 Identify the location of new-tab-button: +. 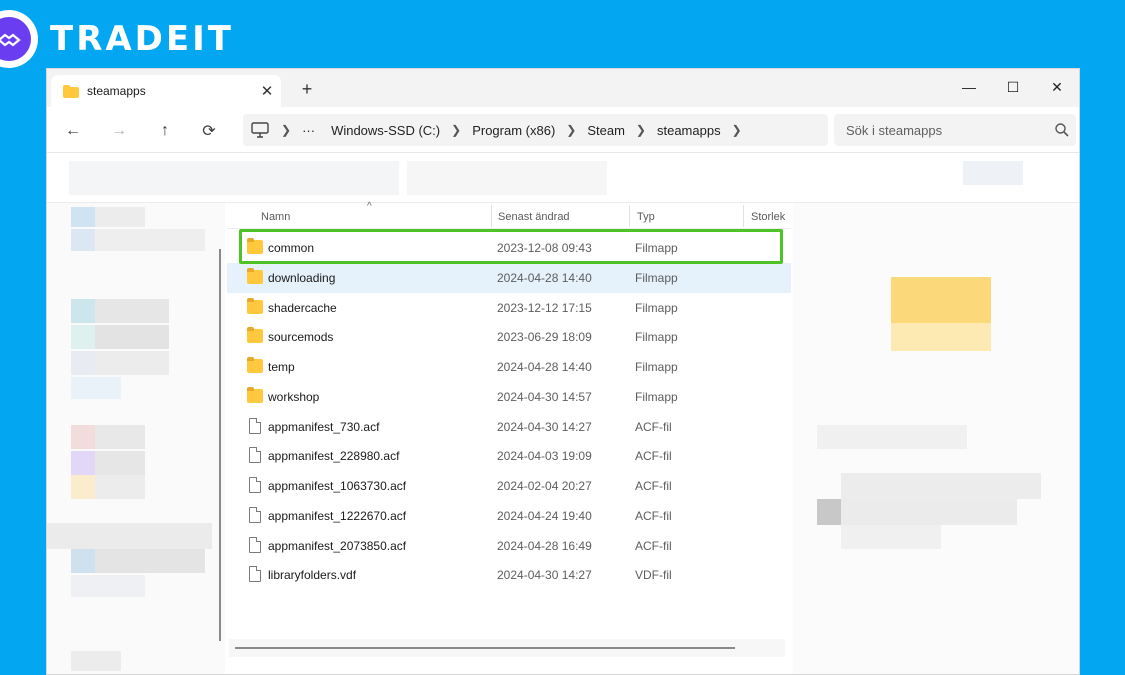
(307, 89).